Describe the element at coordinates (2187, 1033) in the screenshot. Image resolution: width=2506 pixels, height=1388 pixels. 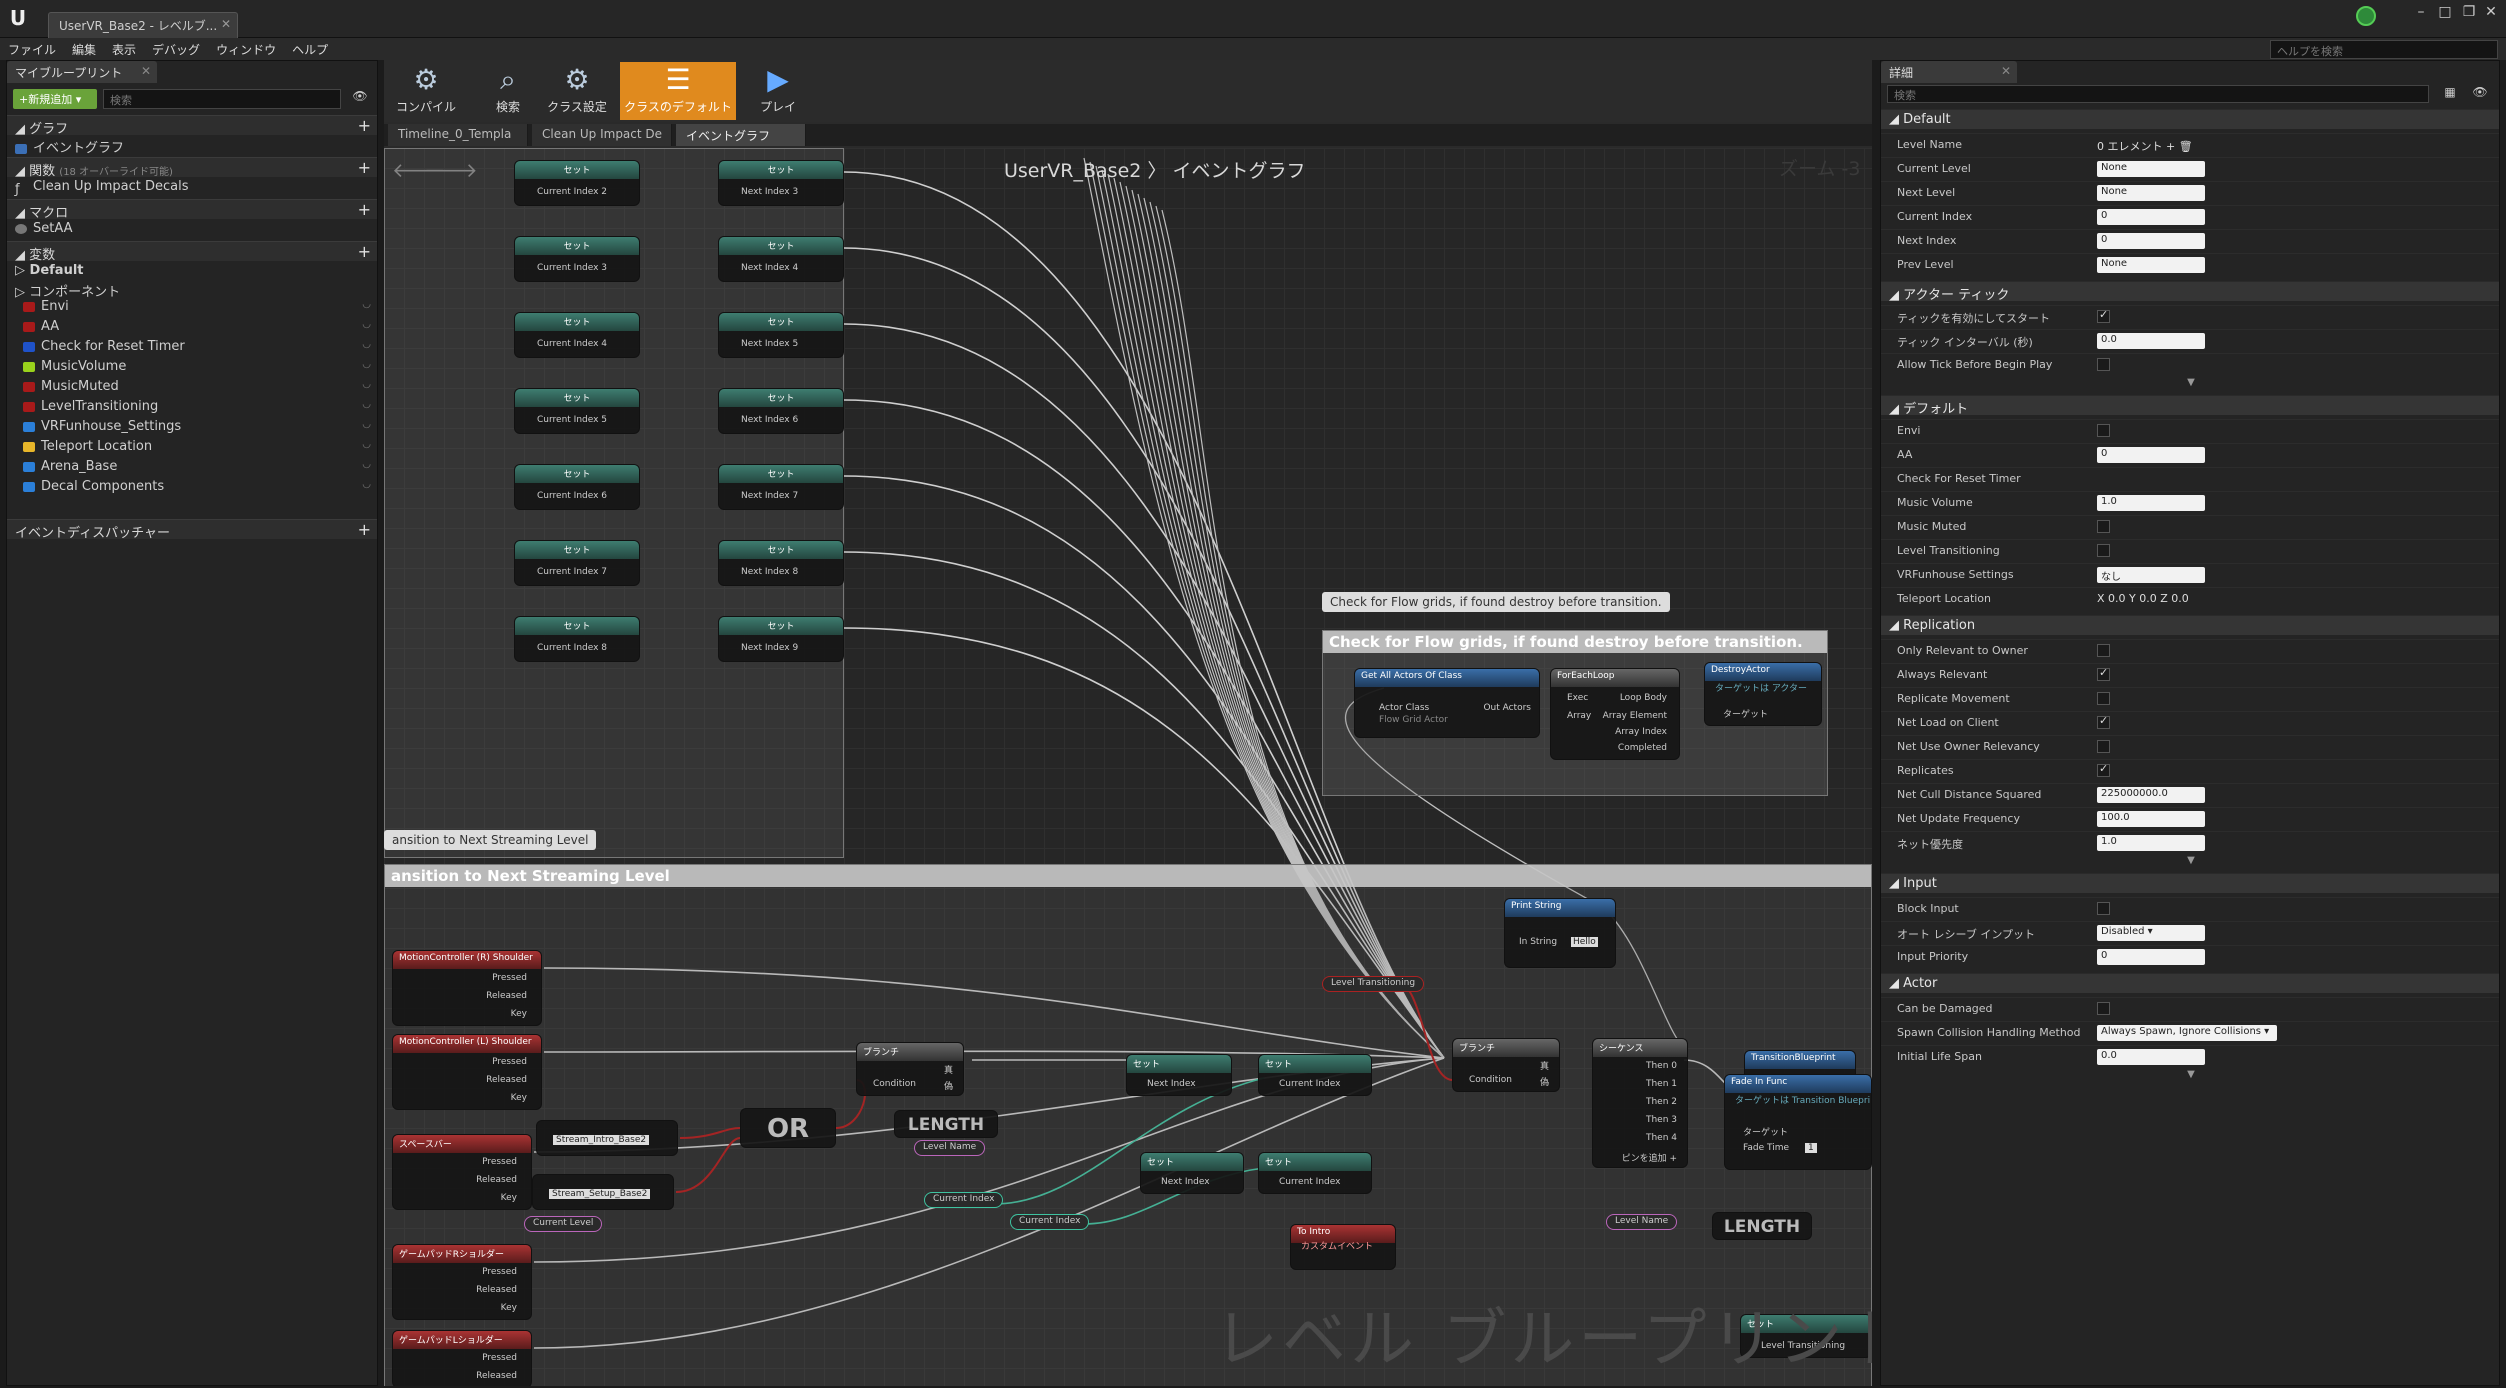
I see `property-value-field: Always Spawn, Ignore Collisions ▾` at that location.